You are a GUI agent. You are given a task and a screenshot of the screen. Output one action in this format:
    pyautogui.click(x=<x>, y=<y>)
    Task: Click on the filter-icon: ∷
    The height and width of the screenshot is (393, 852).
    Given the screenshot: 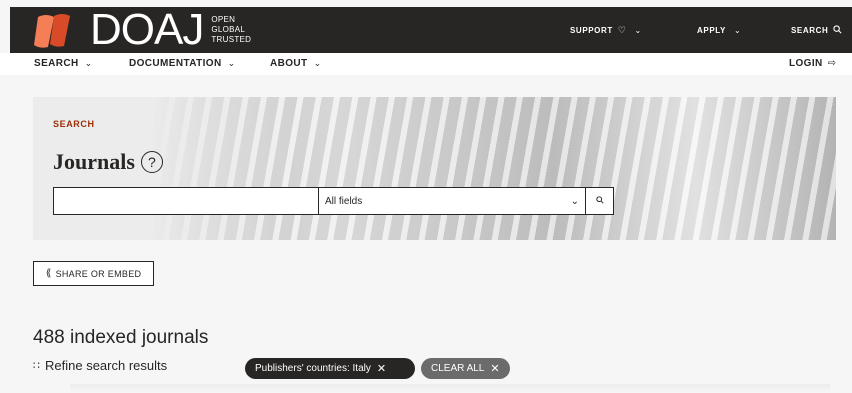 What is the action you would take?
    pyautogui.click(x=36, y=366)
    